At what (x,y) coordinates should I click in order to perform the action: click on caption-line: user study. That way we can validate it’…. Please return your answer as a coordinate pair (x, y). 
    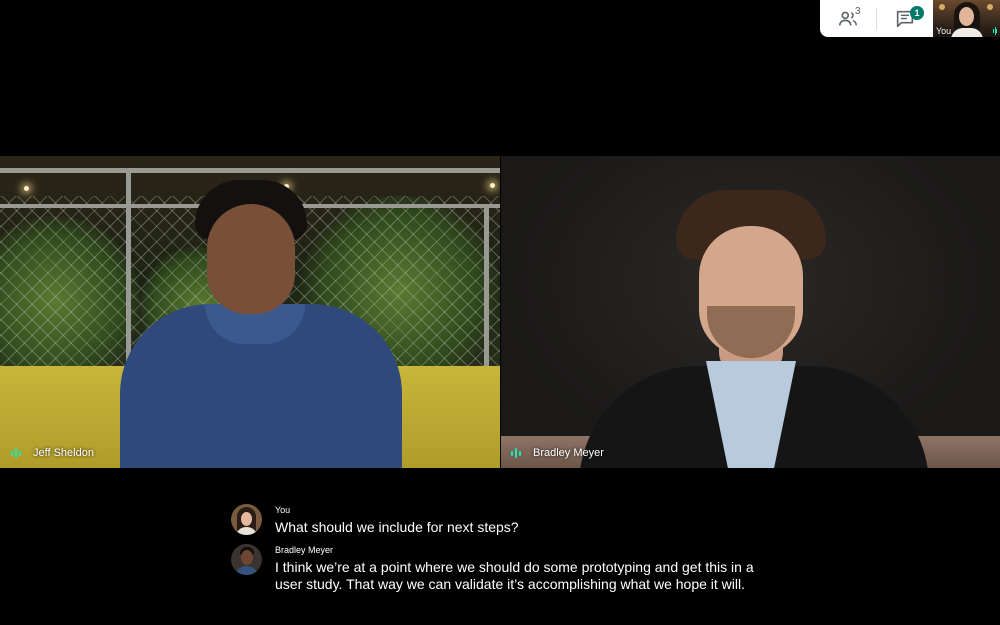
    Looking at the image, I should click on (510, 584).